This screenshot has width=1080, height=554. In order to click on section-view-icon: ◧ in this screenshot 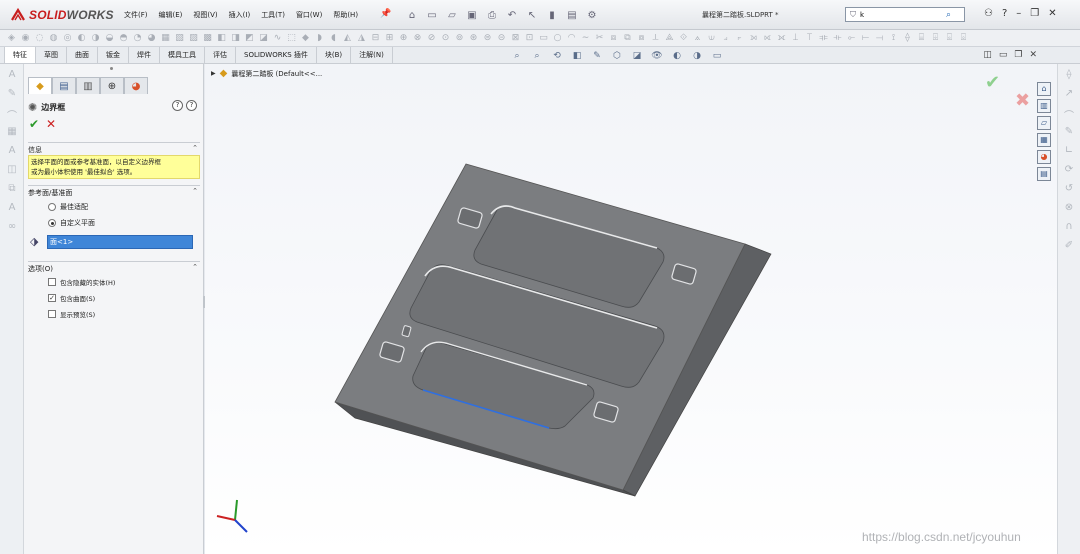, I will do `click(577, 56)`.